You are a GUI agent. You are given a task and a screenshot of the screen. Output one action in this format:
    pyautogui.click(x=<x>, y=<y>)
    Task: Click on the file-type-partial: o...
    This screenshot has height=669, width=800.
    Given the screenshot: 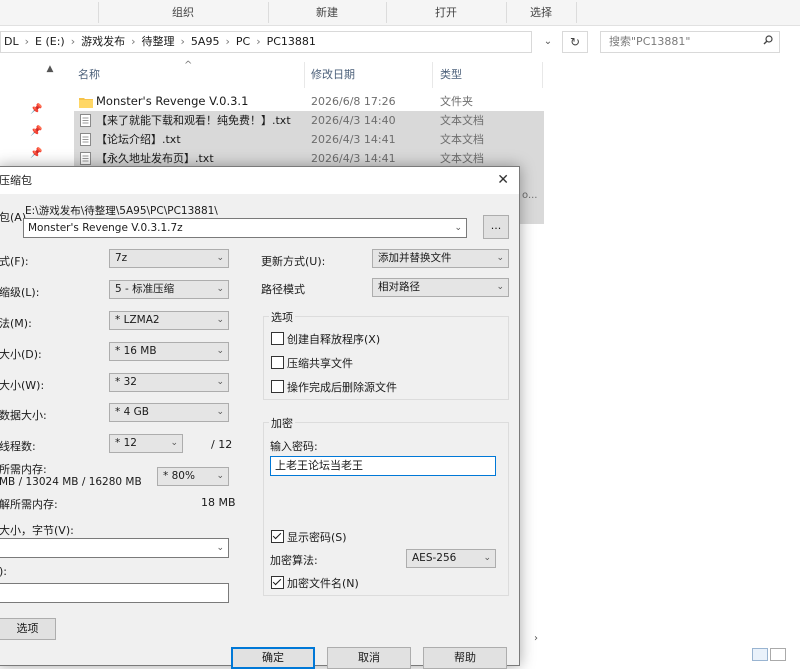 What is the action you would take?
    pyautogui.click(x=530, y=195)
    